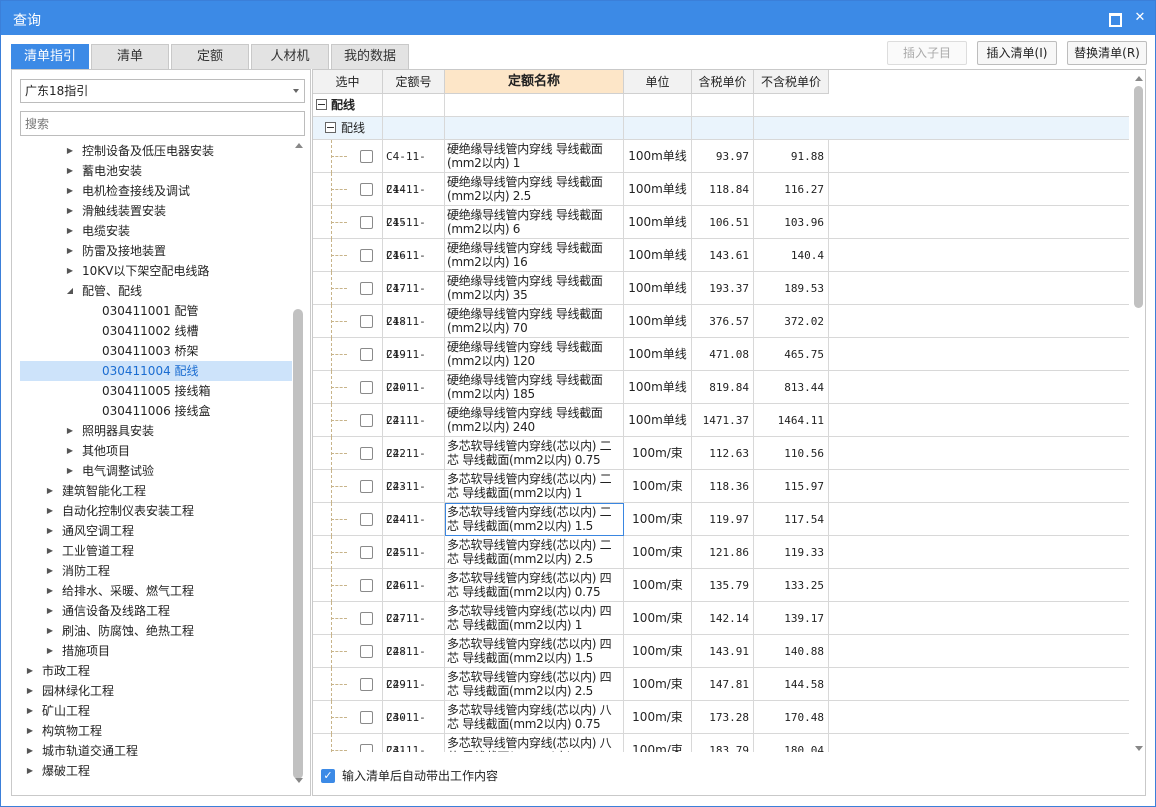 This screenshot has width=1156, height=807. I want to click on cell-code: C4-11-221, so click(414, 399).